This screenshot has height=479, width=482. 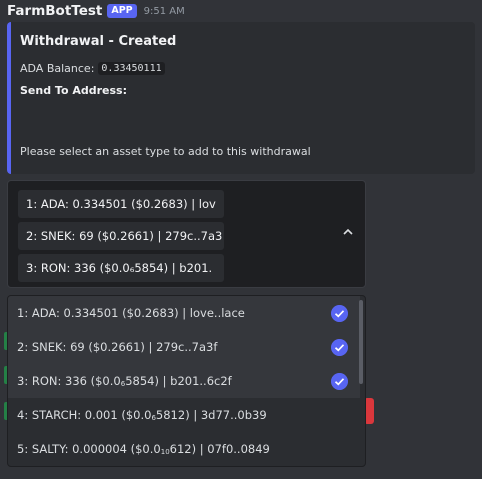 I want to click on balance-line: ADA Balance: 0.33450111, so click(x=92, y=68).